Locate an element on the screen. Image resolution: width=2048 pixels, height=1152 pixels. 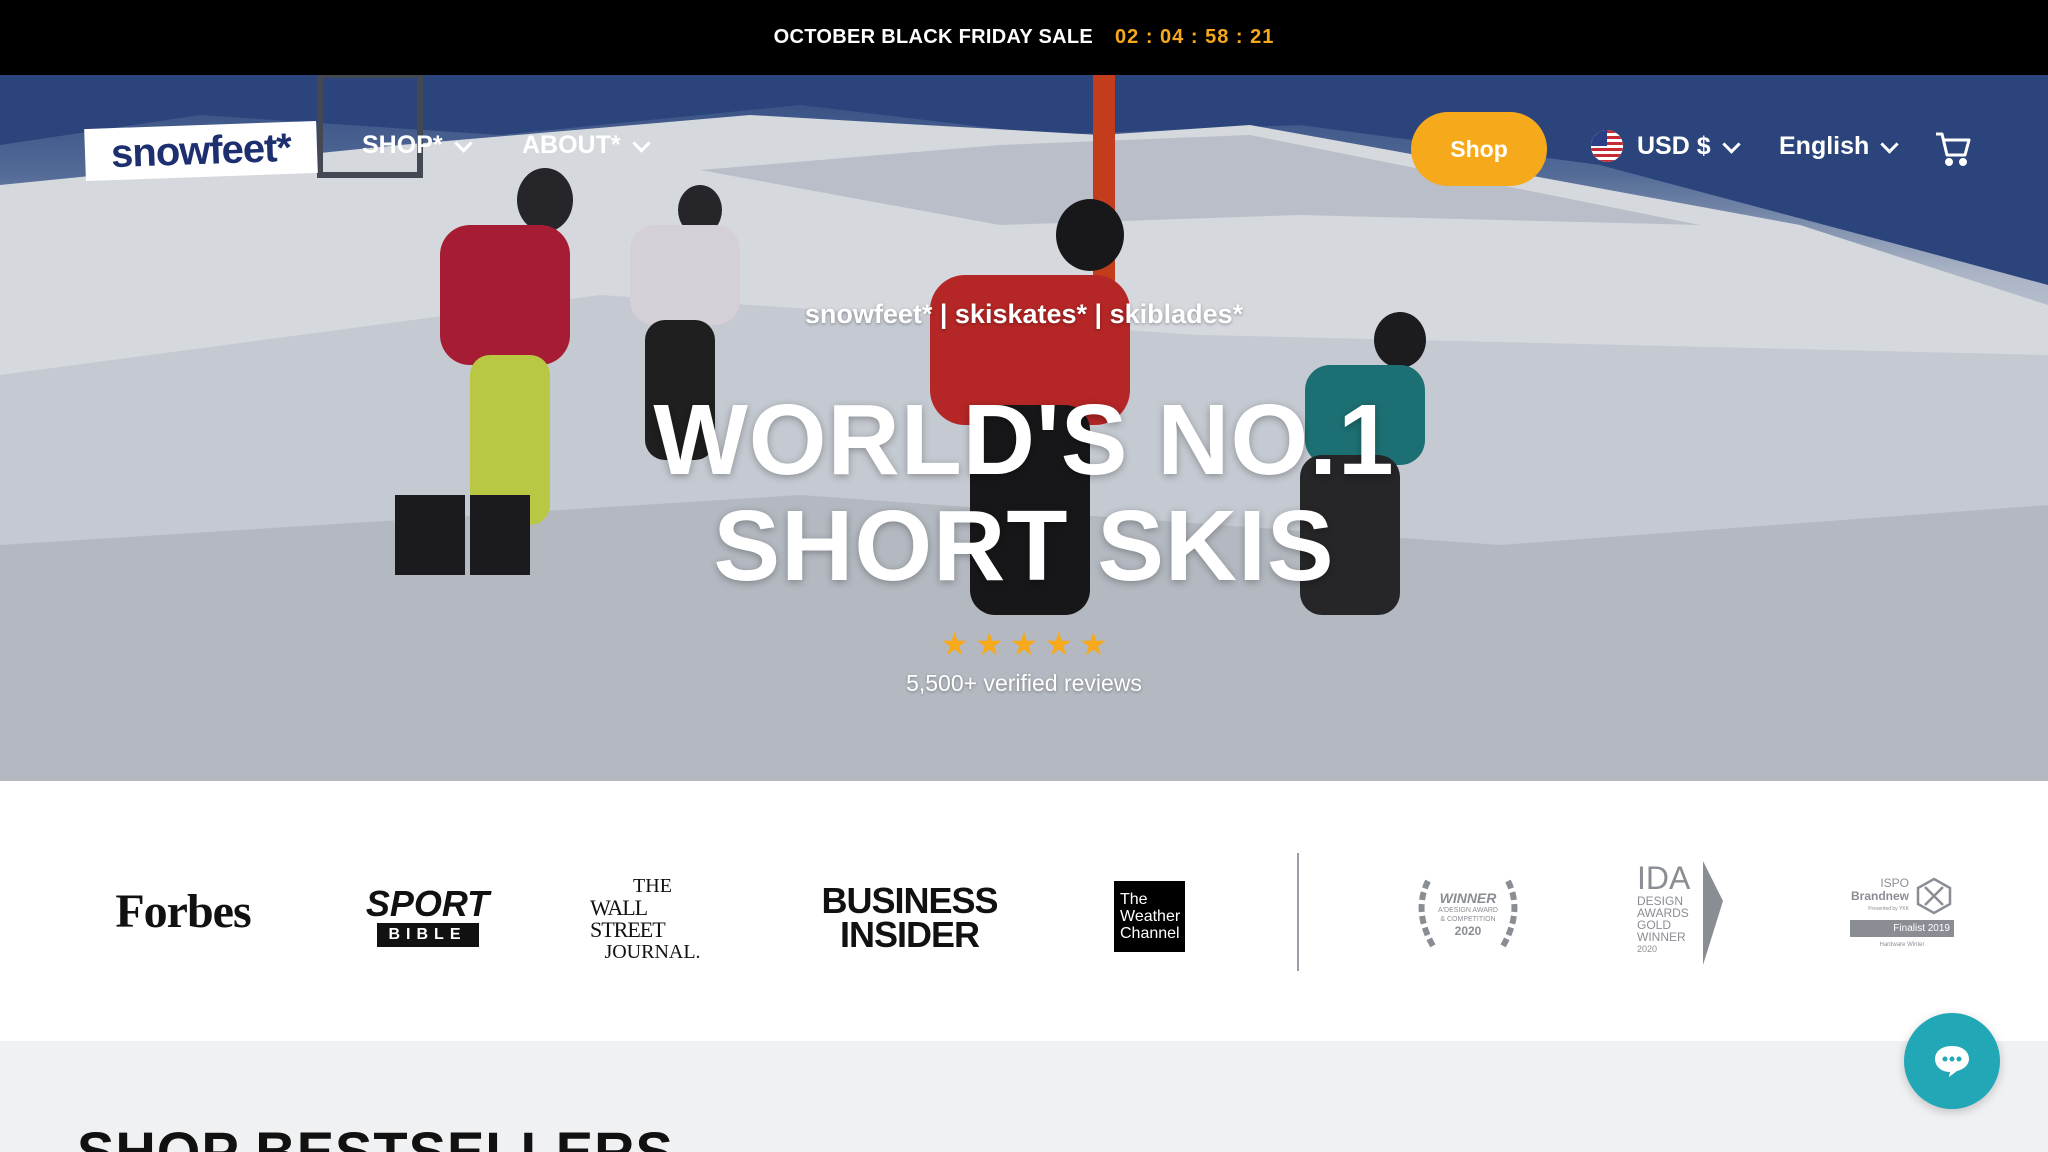
wsj-logo: THE WALL STREET JOURNAL. is located at coordinates (645, 919).